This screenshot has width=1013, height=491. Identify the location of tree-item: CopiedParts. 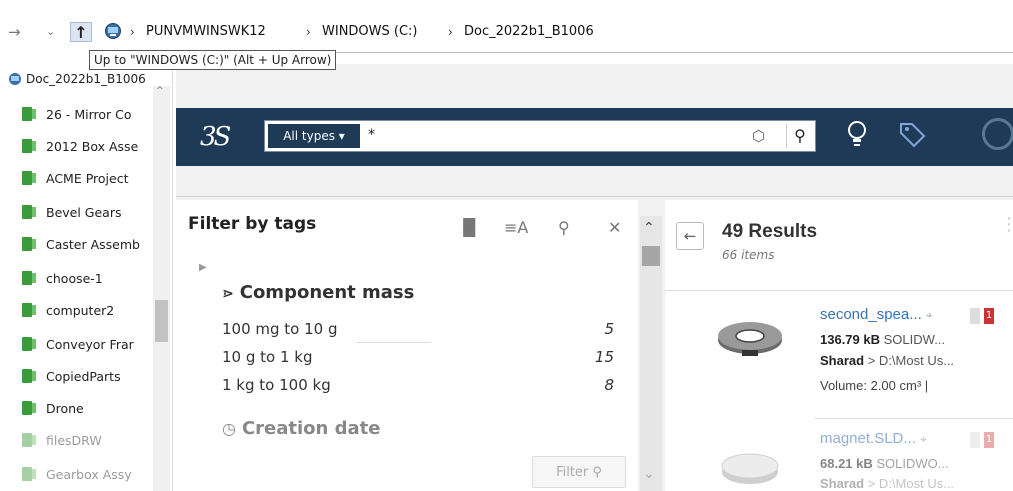
(86, 376).